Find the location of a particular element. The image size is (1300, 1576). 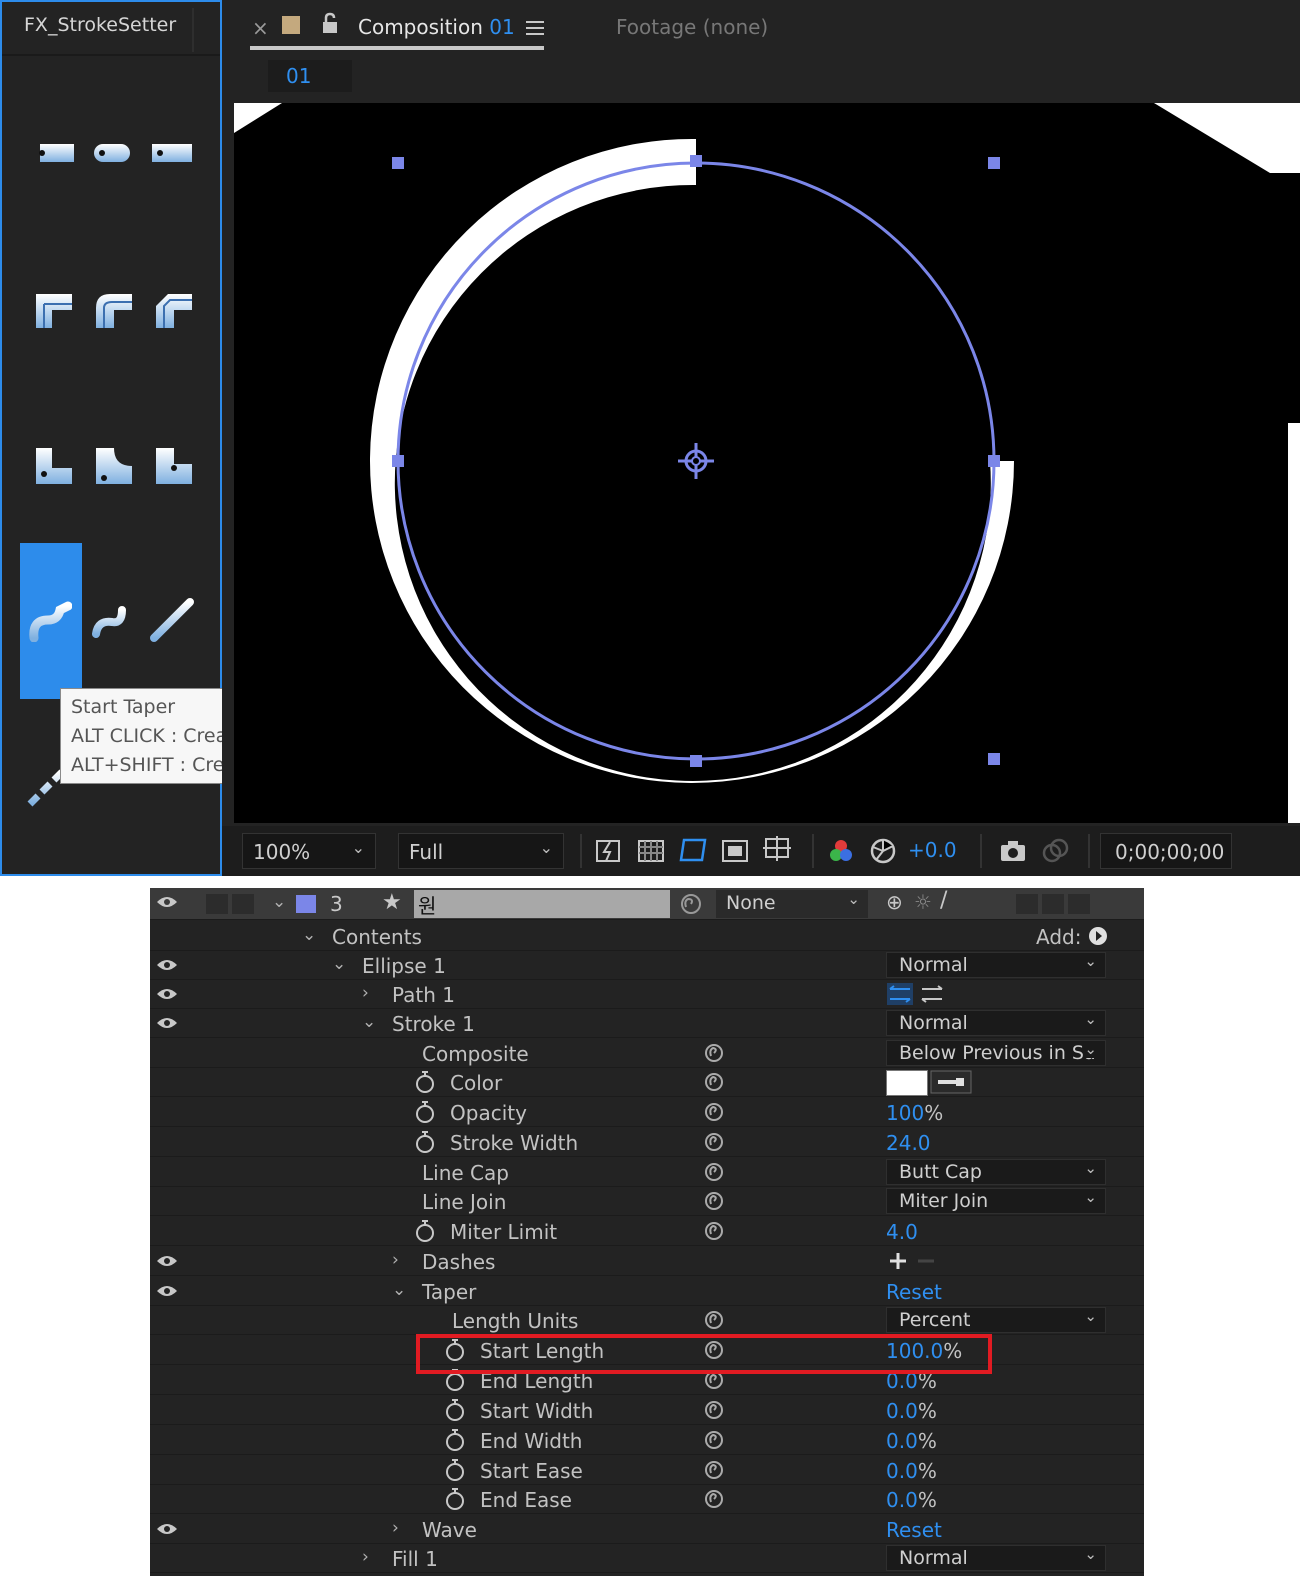

end-taper-icon is located at coordinates (112, 620).